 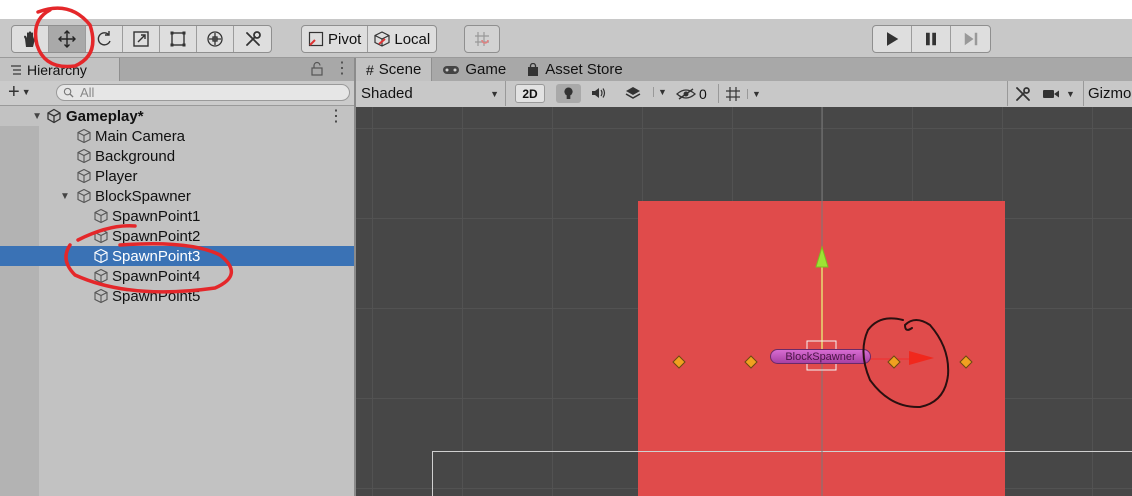 What do you see at coordinates (906, 363) in the screenshot?
I see `annotation-circle-handle` at bounding box center [906, 363].